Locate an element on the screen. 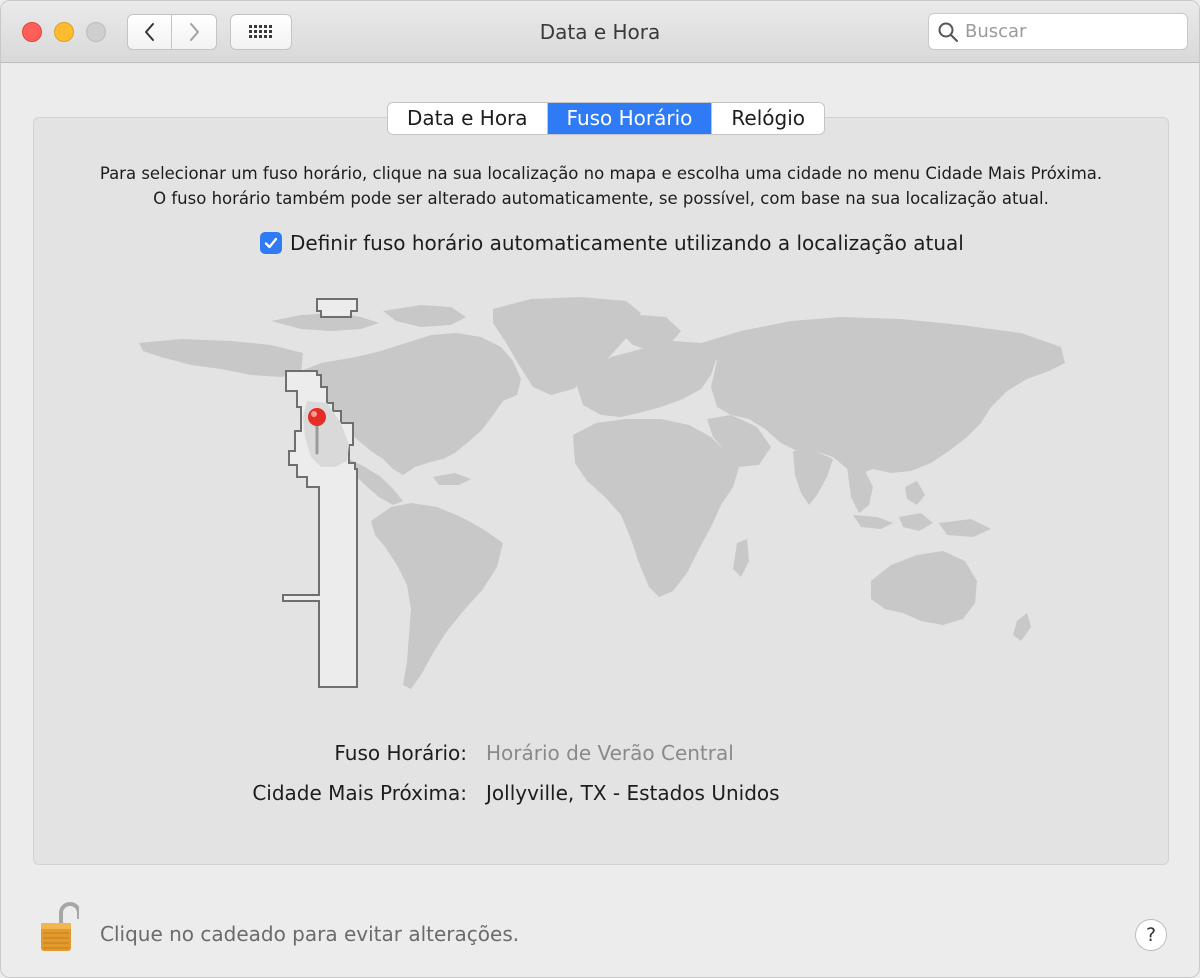 The height and width of the screenshot is (978, 1200). auto-timezone-checkbox is located at coordinates (271, 243).